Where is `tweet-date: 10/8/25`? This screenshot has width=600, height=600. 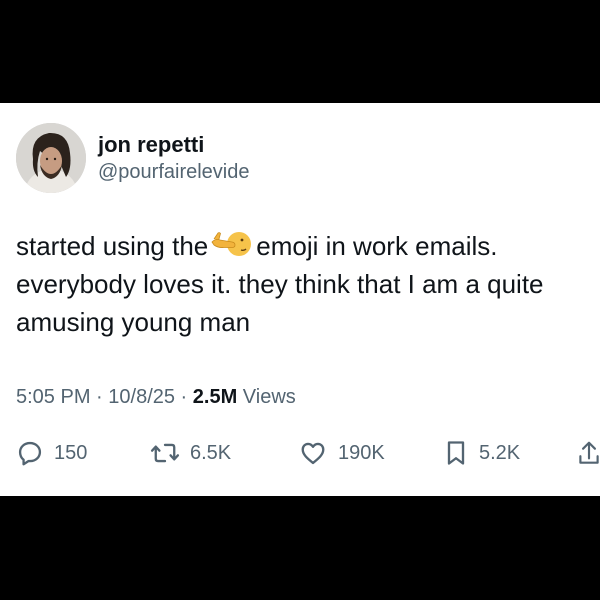
tweet-date: 10/8/25 is located at coordinates (141, 397).